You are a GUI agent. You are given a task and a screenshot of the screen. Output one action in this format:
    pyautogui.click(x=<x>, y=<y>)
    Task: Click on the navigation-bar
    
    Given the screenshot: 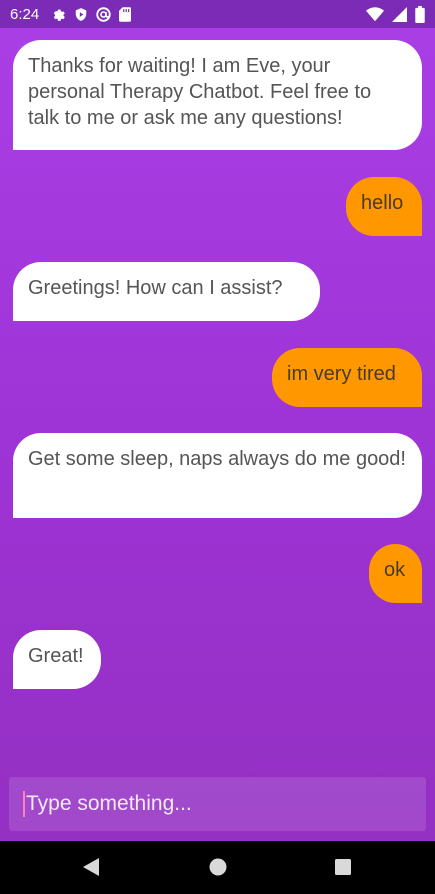 What is the action you would take?
    pyautogui.click(x=217, y=867)
    